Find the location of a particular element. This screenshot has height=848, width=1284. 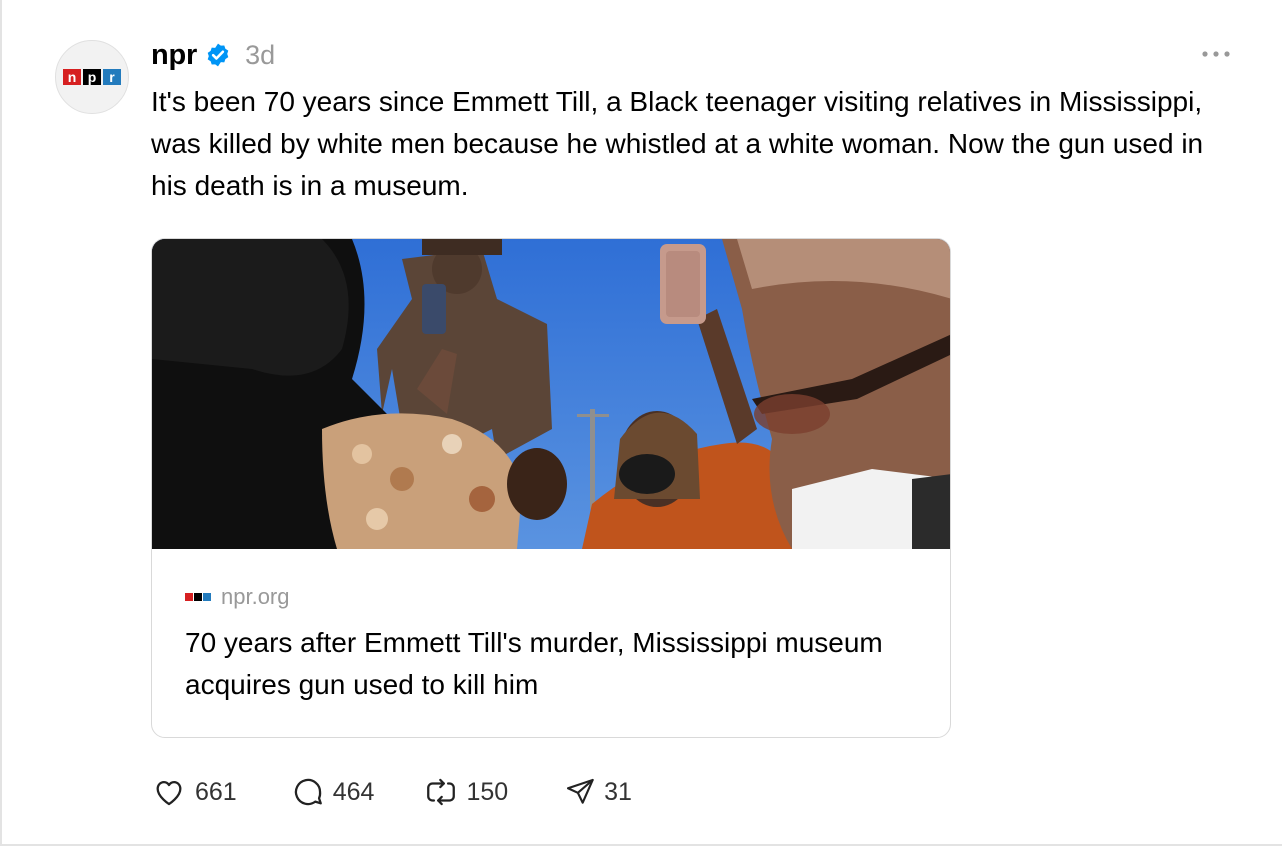

like-button: 661 is located at coordinates (194, 792).